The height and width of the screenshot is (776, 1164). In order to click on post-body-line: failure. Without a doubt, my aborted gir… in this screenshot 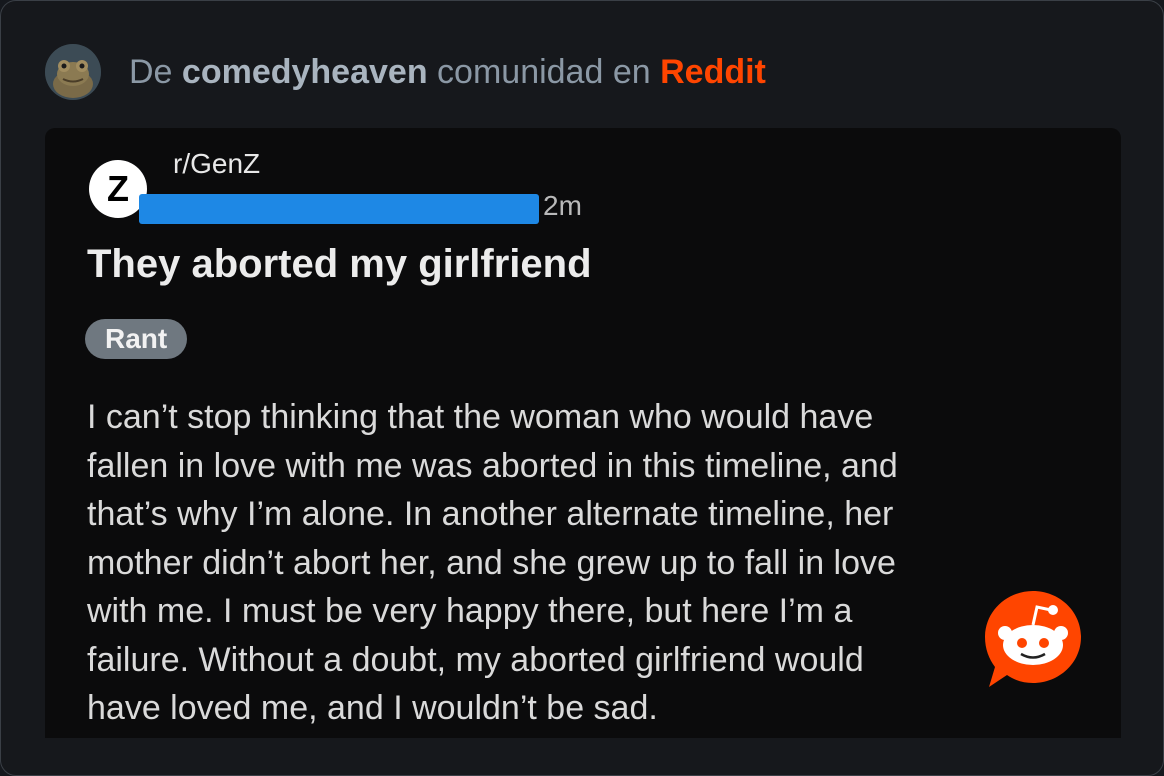, I will do `click(475, 659)`.